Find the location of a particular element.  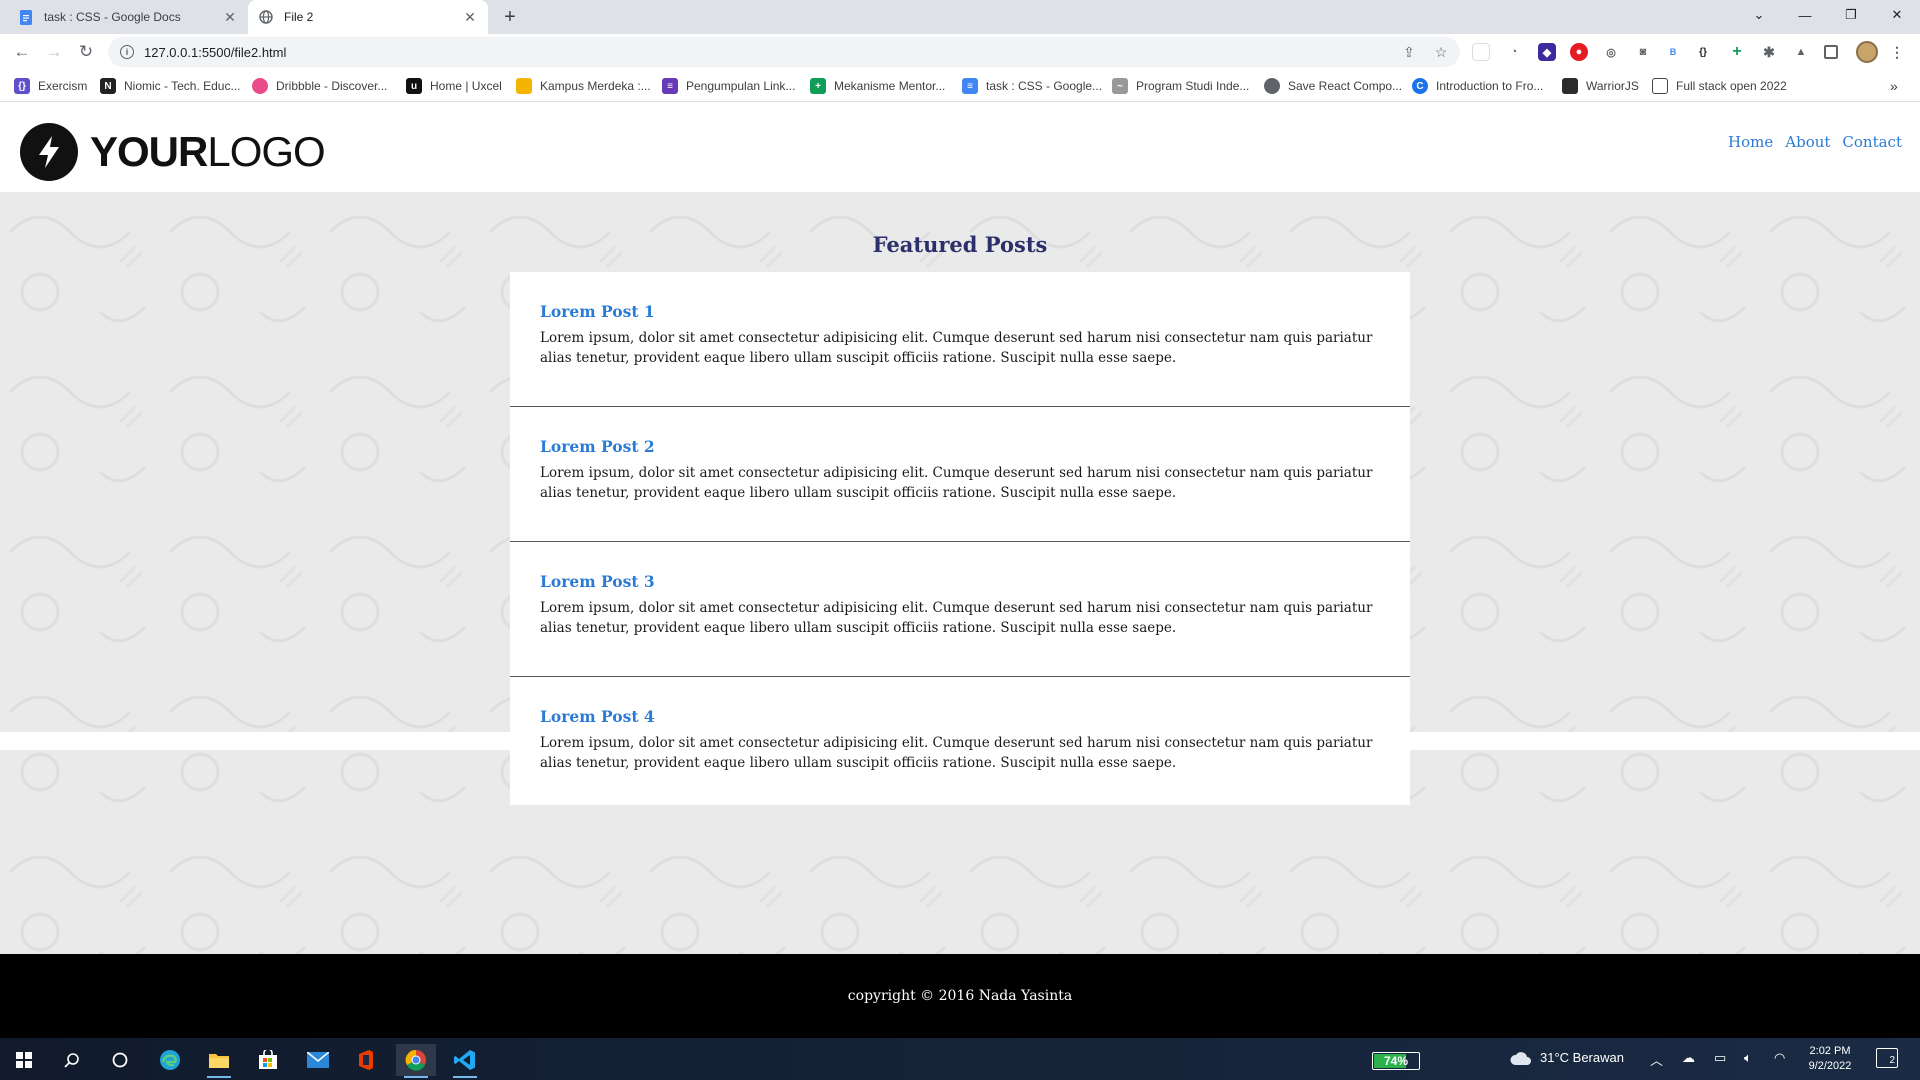

extension-icon: ◔ is located at coordinates (1514, 52).